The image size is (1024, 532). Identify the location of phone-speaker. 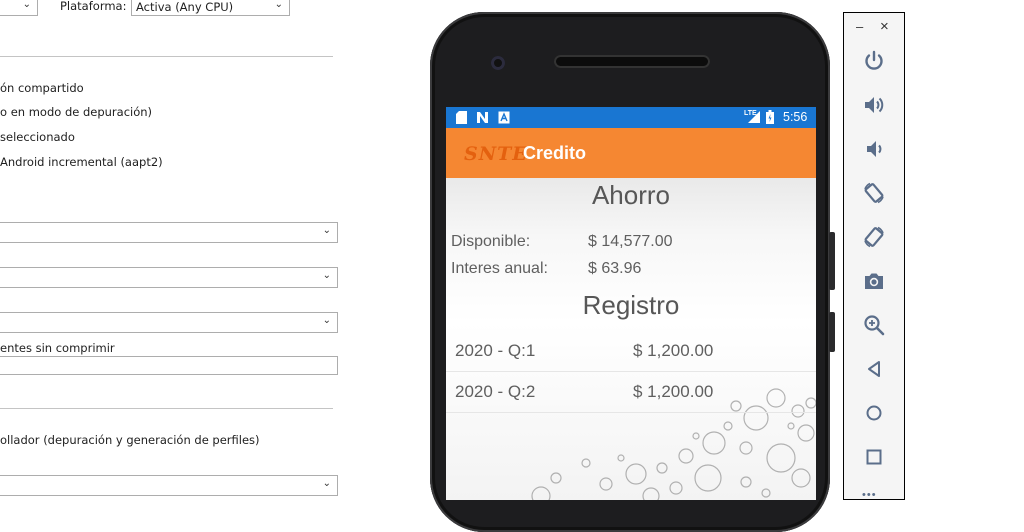
(632, 61).